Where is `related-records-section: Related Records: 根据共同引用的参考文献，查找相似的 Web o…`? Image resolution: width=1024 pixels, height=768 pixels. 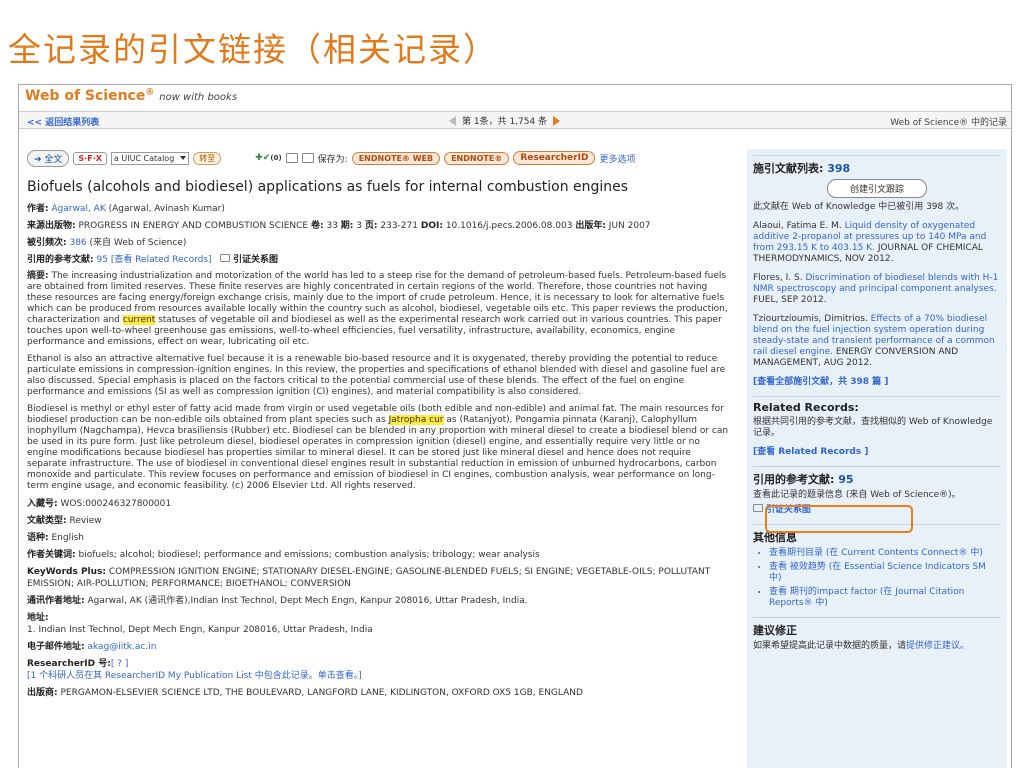
related-records-section: Related Records: 根据共同引用的参考文献，查找相似的 Web o… is located at coordinates (877, 427).